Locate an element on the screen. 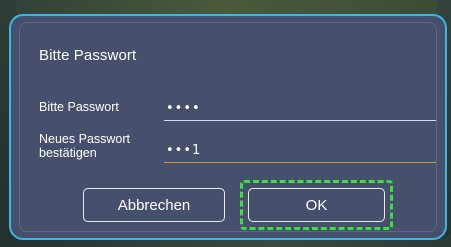  password-input: •••• is located at coordinates (300, 109).